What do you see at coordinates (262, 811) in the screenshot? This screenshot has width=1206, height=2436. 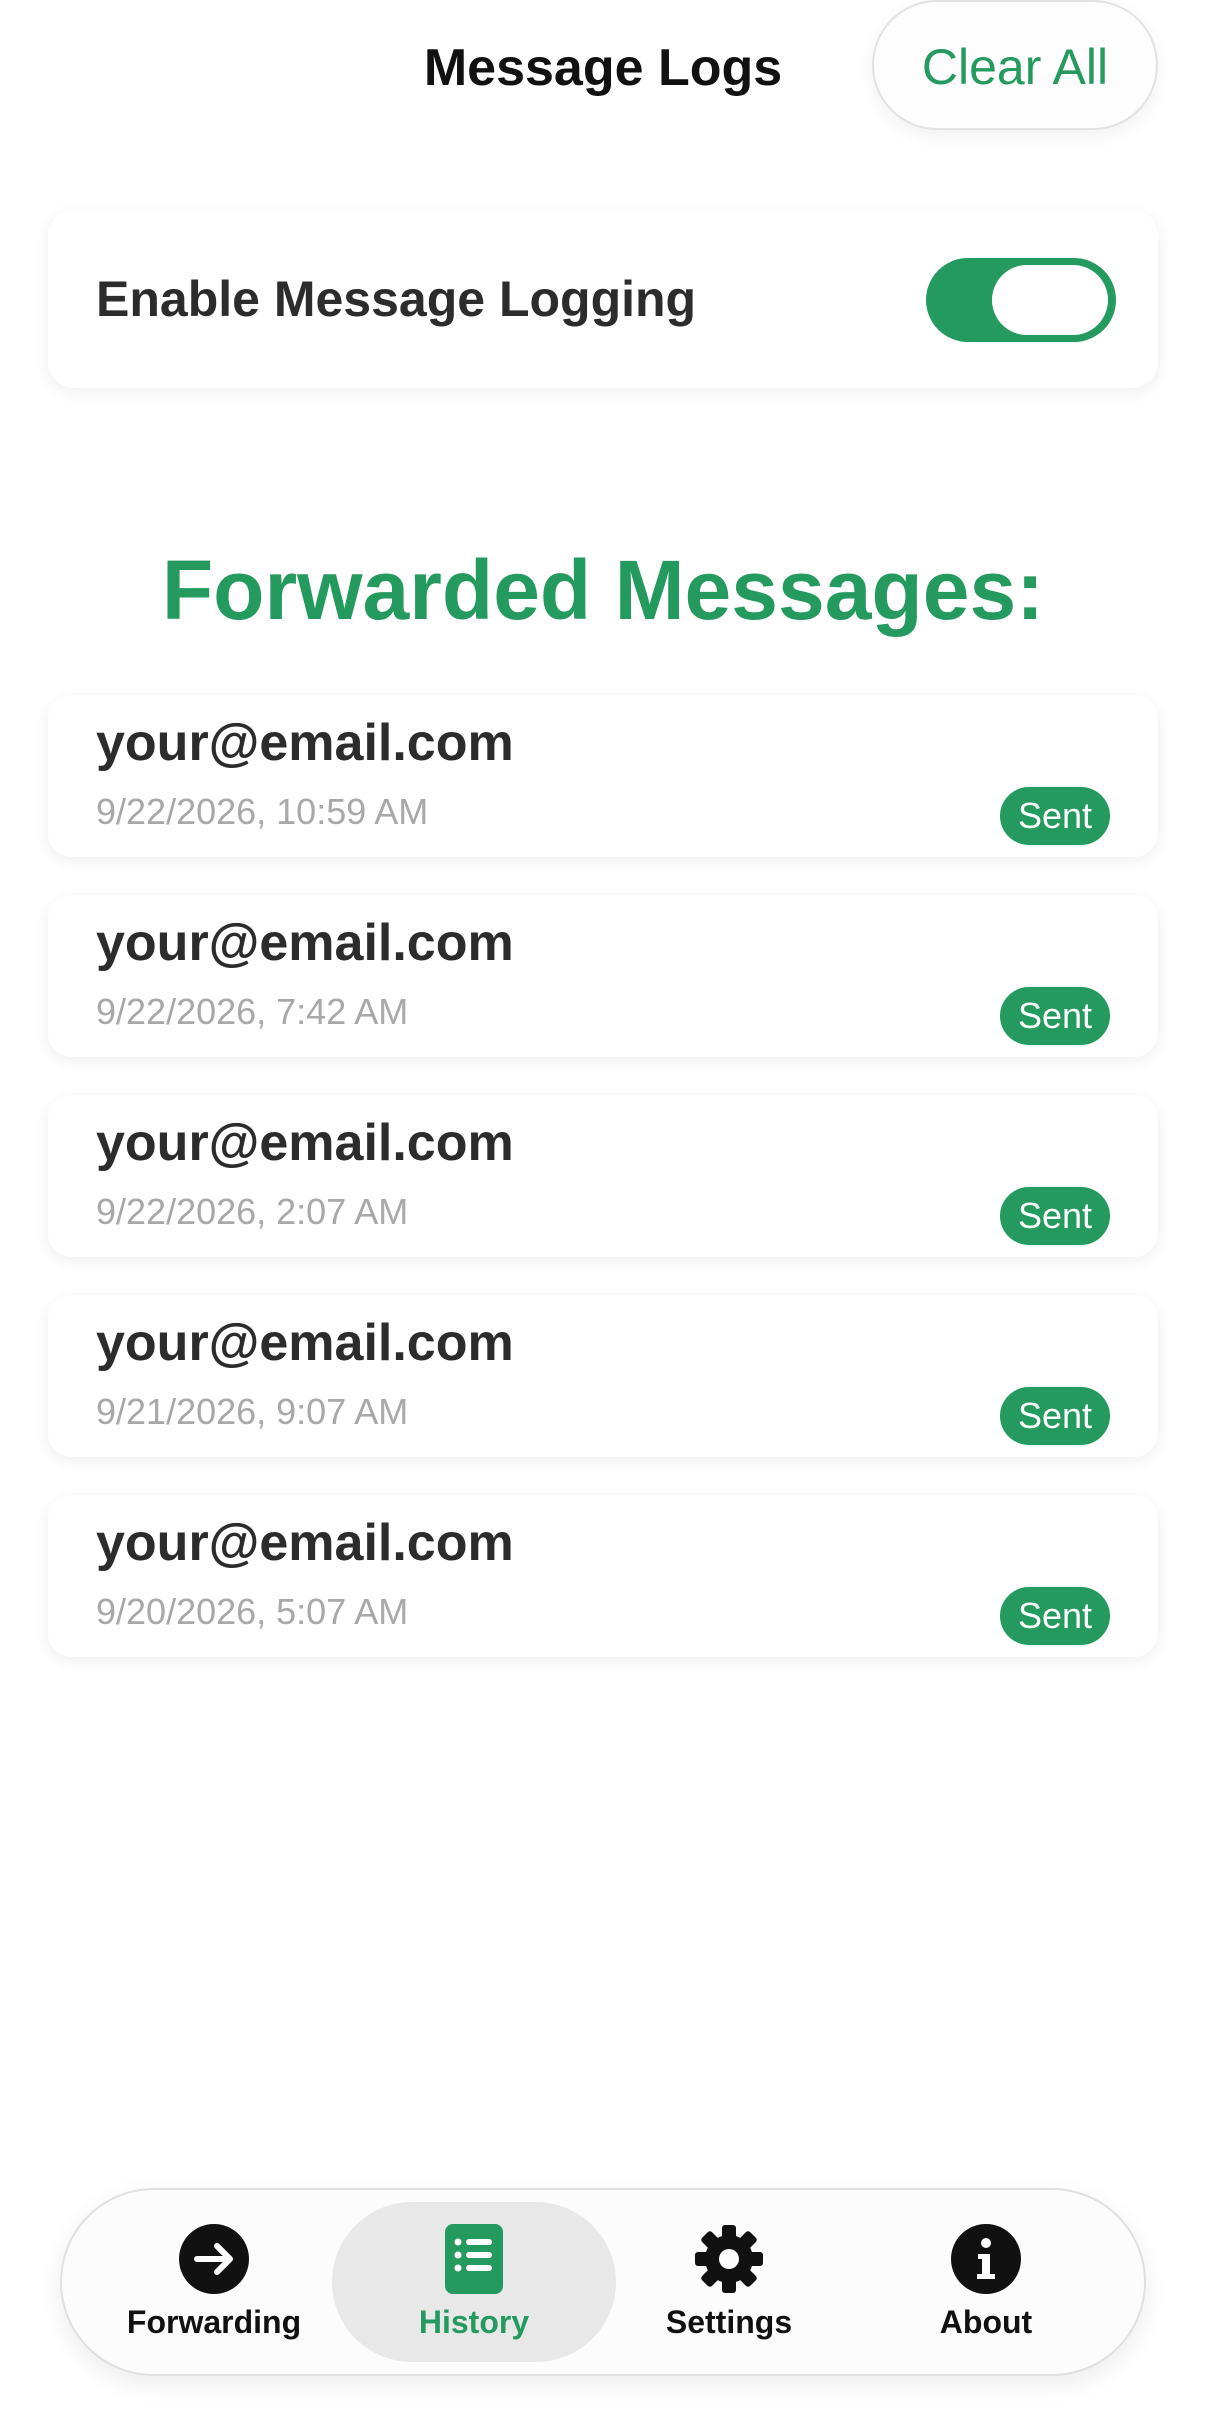 I see `message-timestamp: 9/22/2026, 10:59 AM` at bounding box center [262, 811].